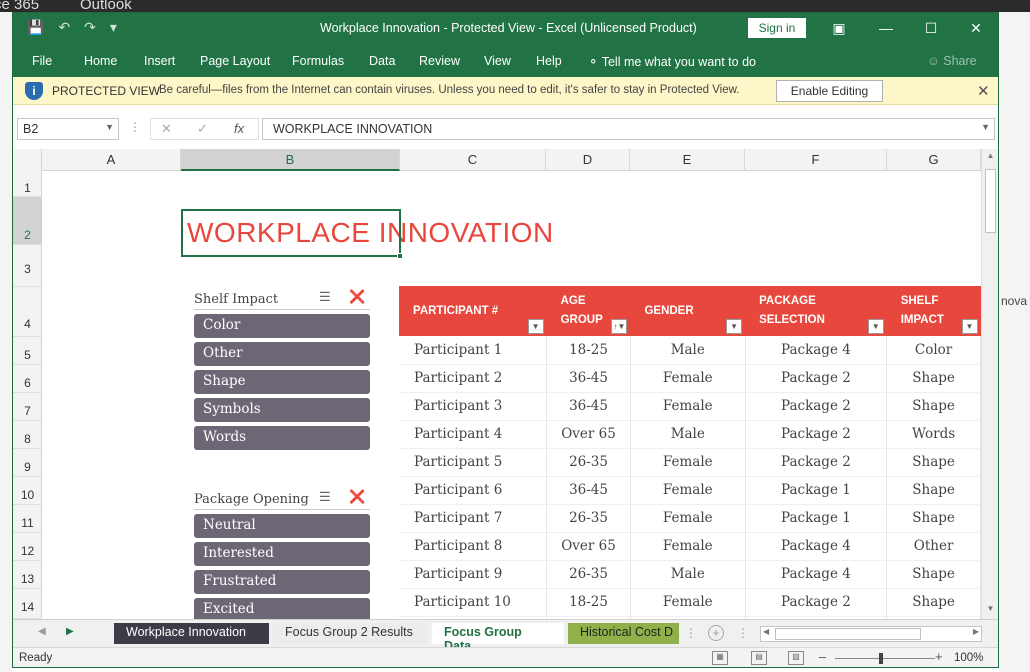 This screenshot has height=672, width=1030. Describe the element at coordinates (588, 160) in the screenshot. I see `column-header-d: D` at that location.